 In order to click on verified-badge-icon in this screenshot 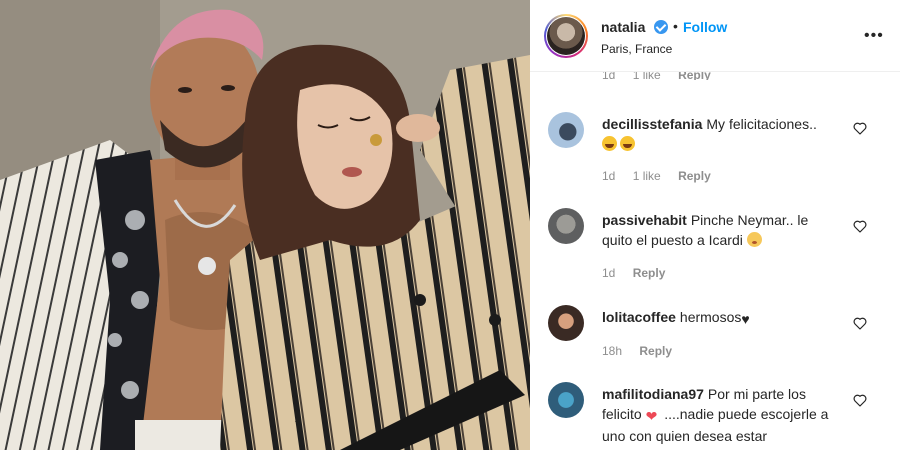, I will do `click(661, 27)`.